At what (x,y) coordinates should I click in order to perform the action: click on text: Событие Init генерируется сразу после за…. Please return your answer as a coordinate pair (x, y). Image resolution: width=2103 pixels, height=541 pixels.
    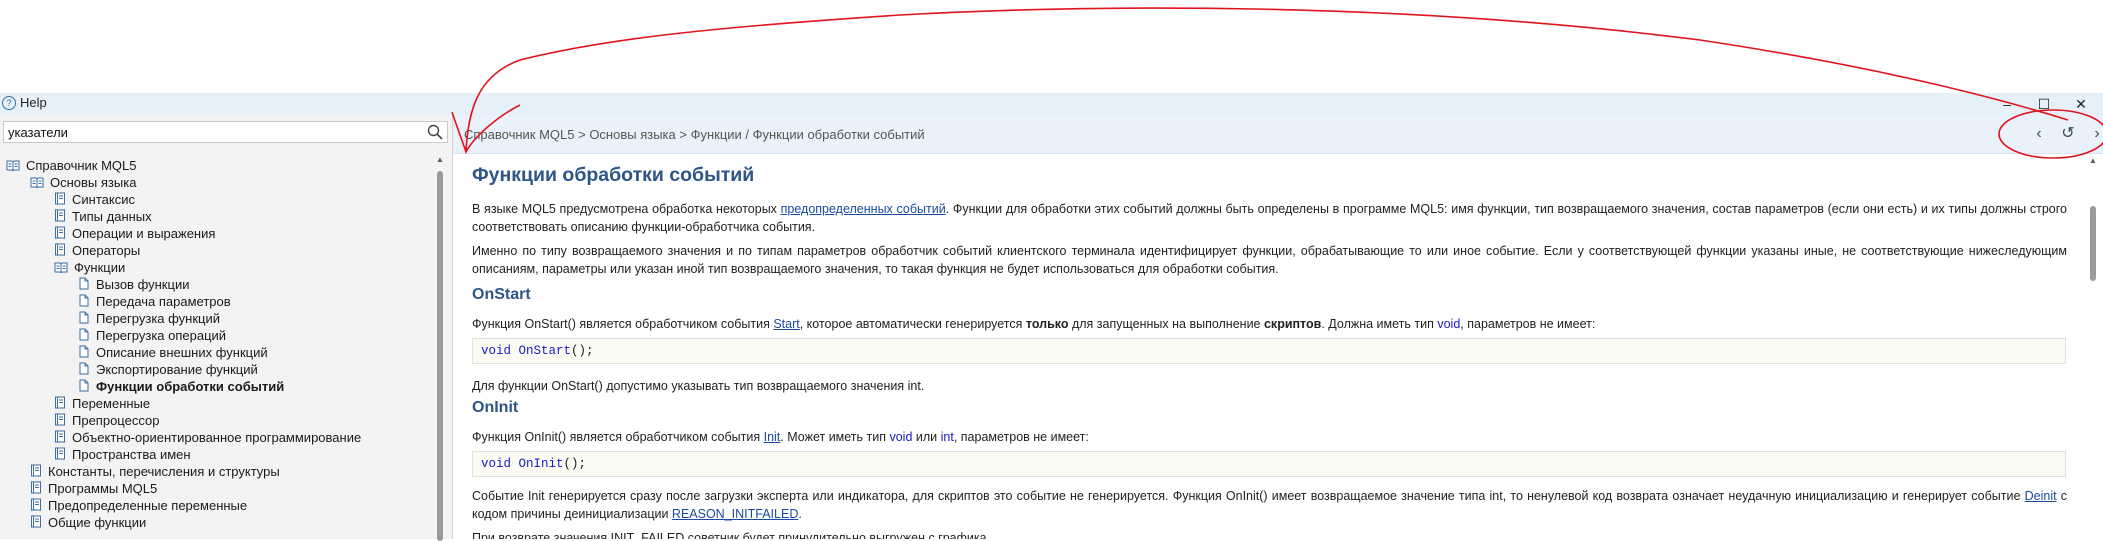
    Looking at the image, I should click on (1248, 496).